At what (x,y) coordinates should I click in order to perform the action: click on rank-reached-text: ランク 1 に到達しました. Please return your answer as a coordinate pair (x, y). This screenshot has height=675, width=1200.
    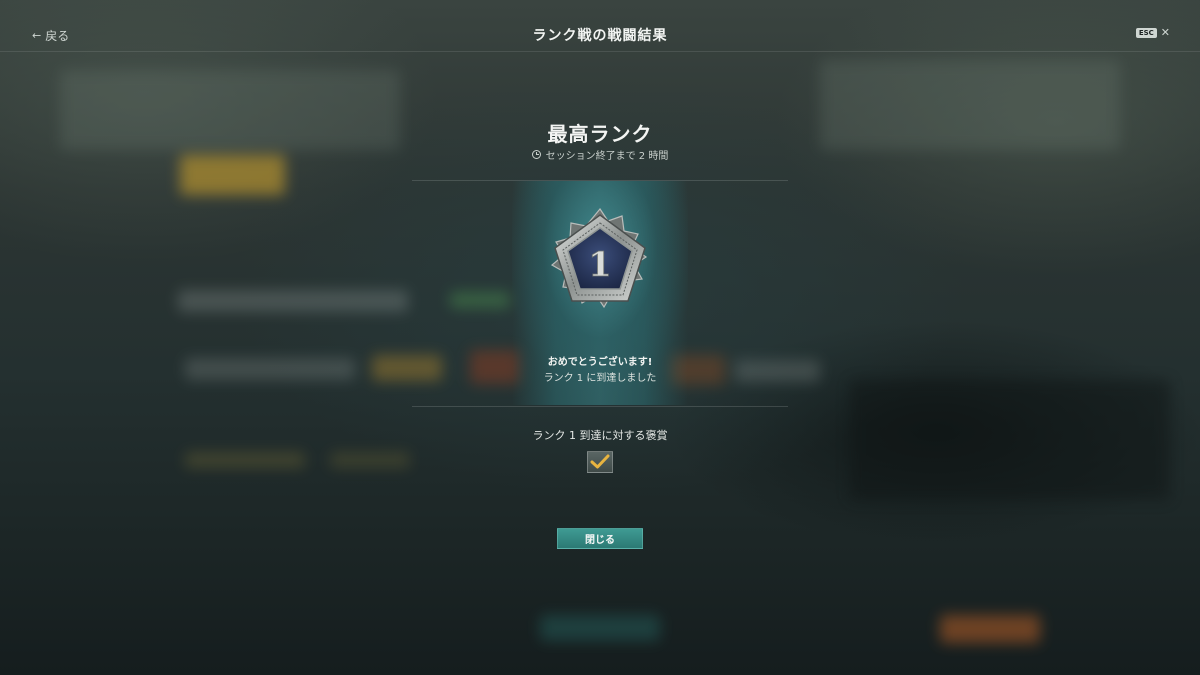
    Looking at the image, I should click on (600, 378).